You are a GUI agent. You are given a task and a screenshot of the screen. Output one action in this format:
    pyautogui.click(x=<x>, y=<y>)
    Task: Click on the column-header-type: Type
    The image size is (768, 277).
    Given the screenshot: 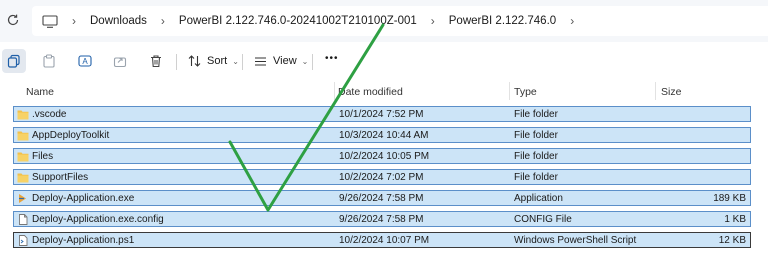 What is the action you would take?
    pyautogui.click(x=525, y=92)
    